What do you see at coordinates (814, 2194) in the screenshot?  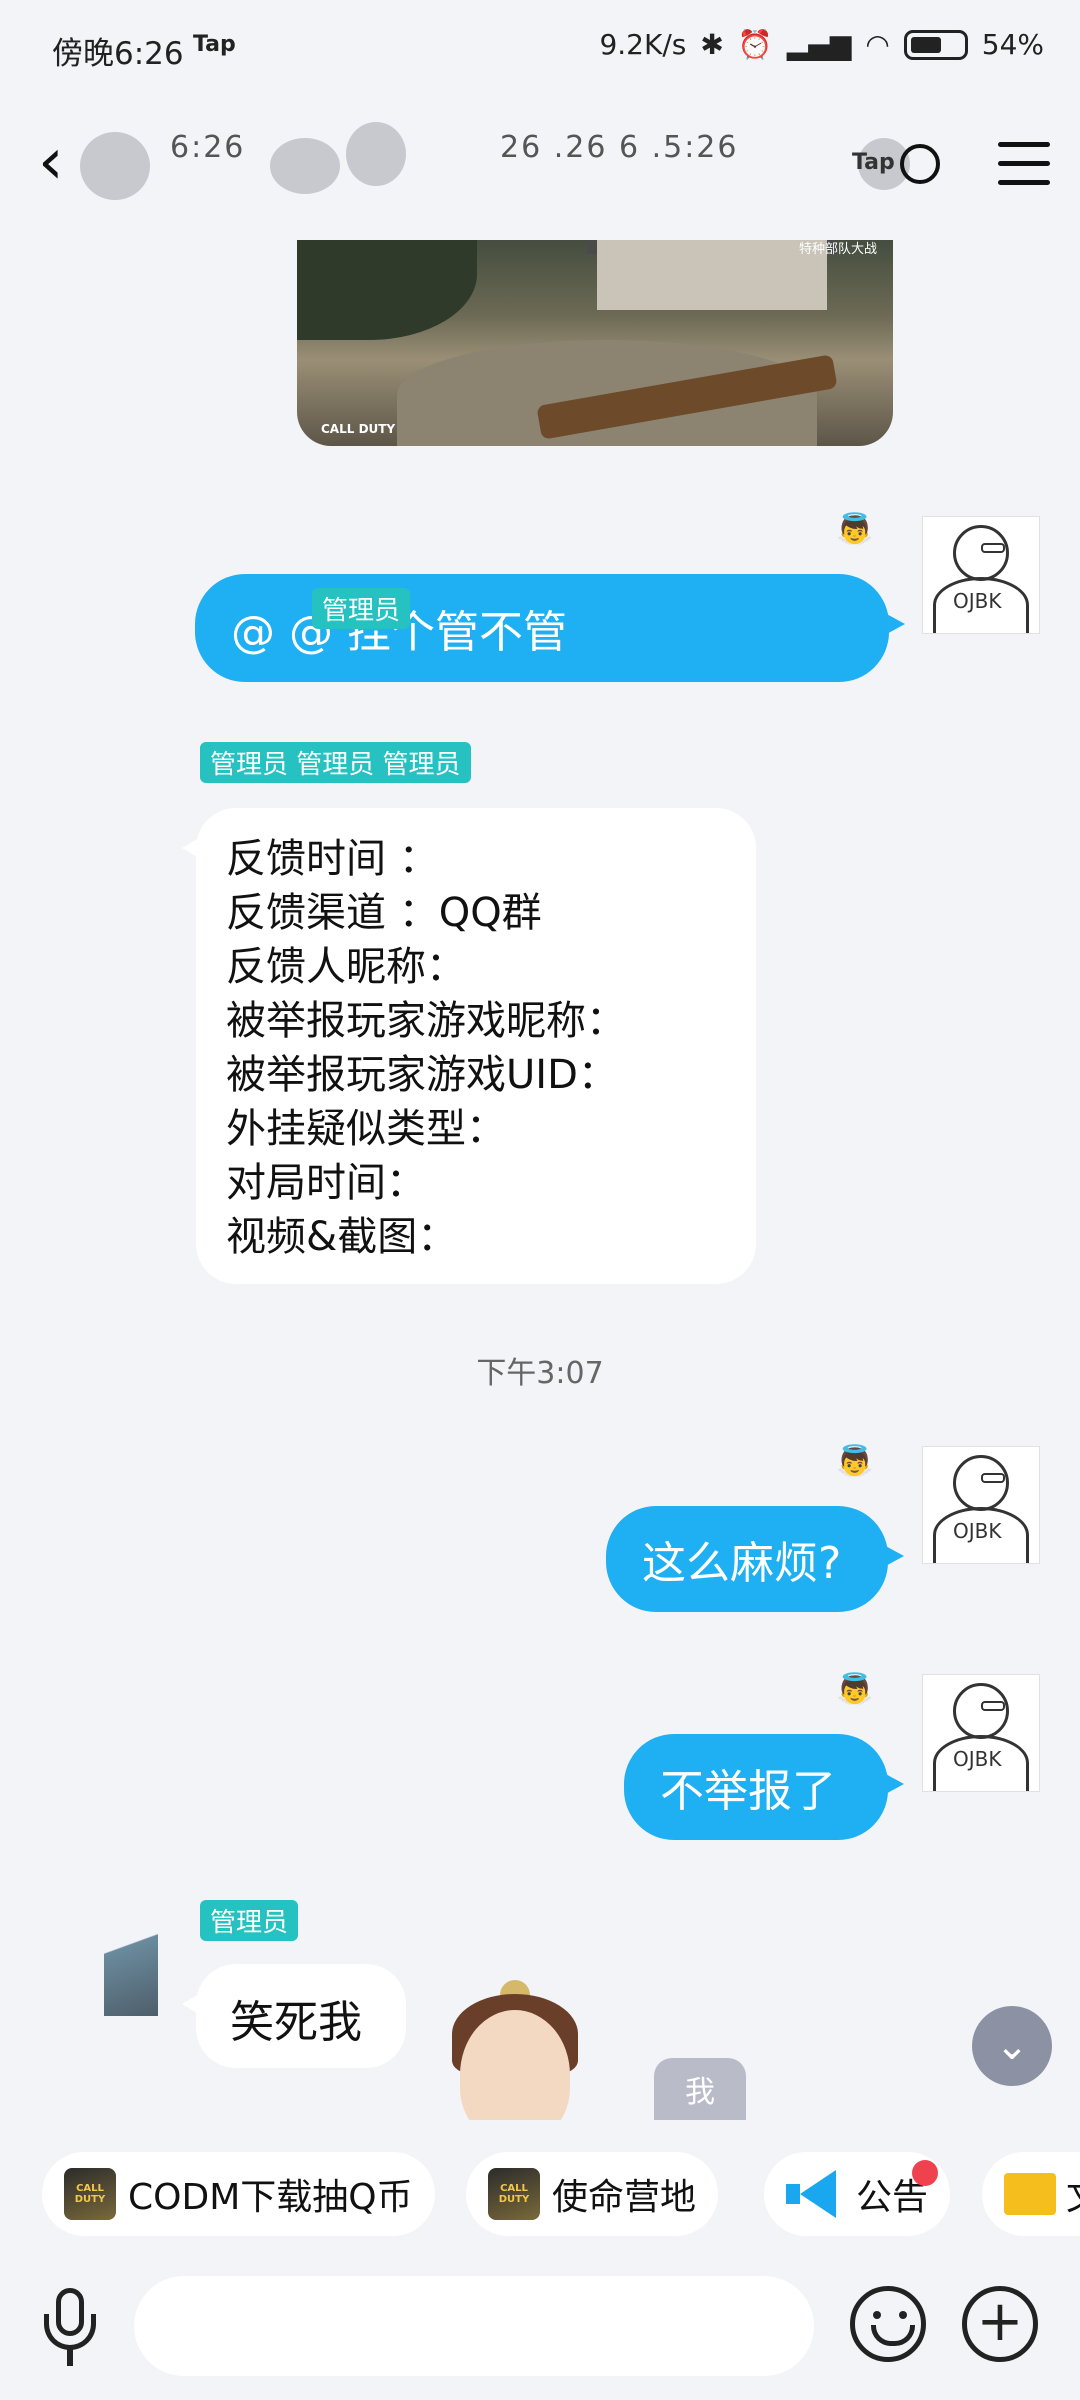 I see `megaphone-icon` at bounding box center [814, 2194].